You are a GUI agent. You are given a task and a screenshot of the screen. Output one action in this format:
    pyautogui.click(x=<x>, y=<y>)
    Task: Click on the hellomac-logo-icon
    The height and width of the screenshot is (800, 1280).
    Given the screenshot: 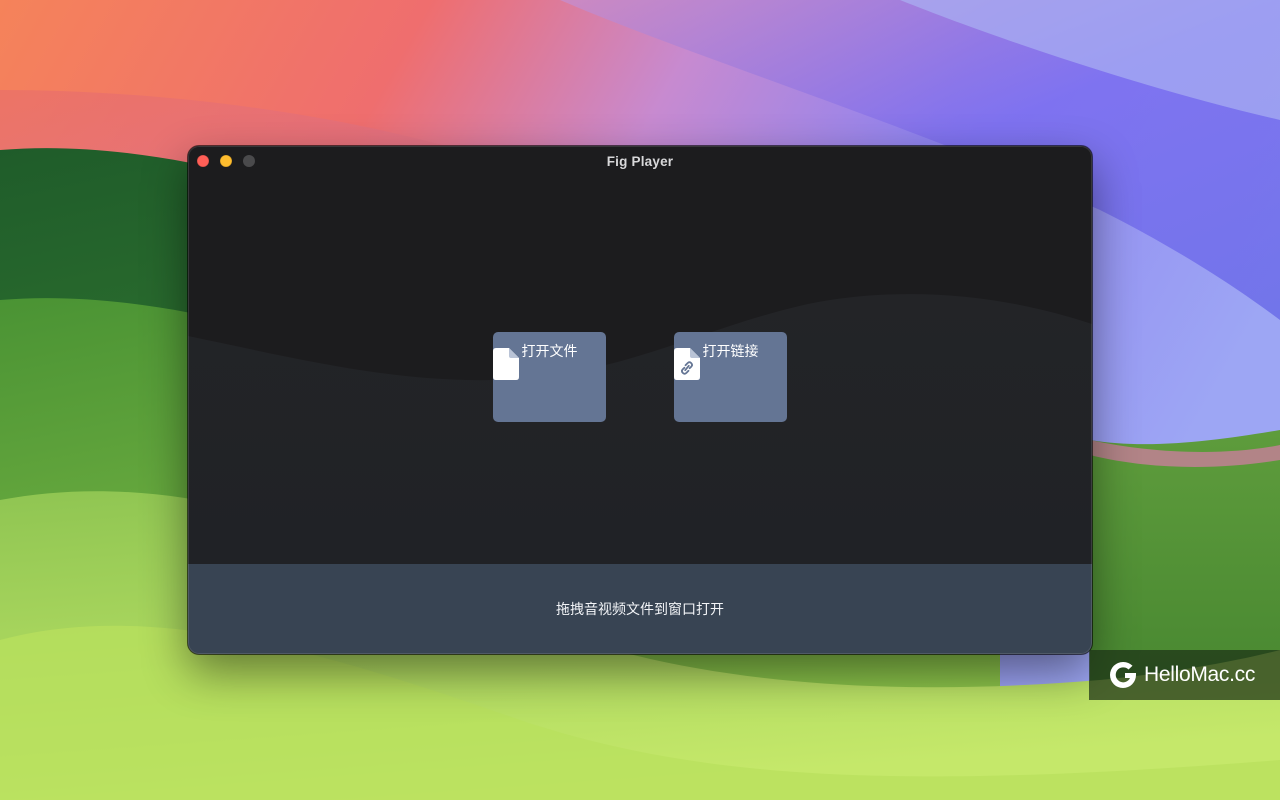 What is the action you would take?
    pyautogui.click(x=1123, y=674)
    